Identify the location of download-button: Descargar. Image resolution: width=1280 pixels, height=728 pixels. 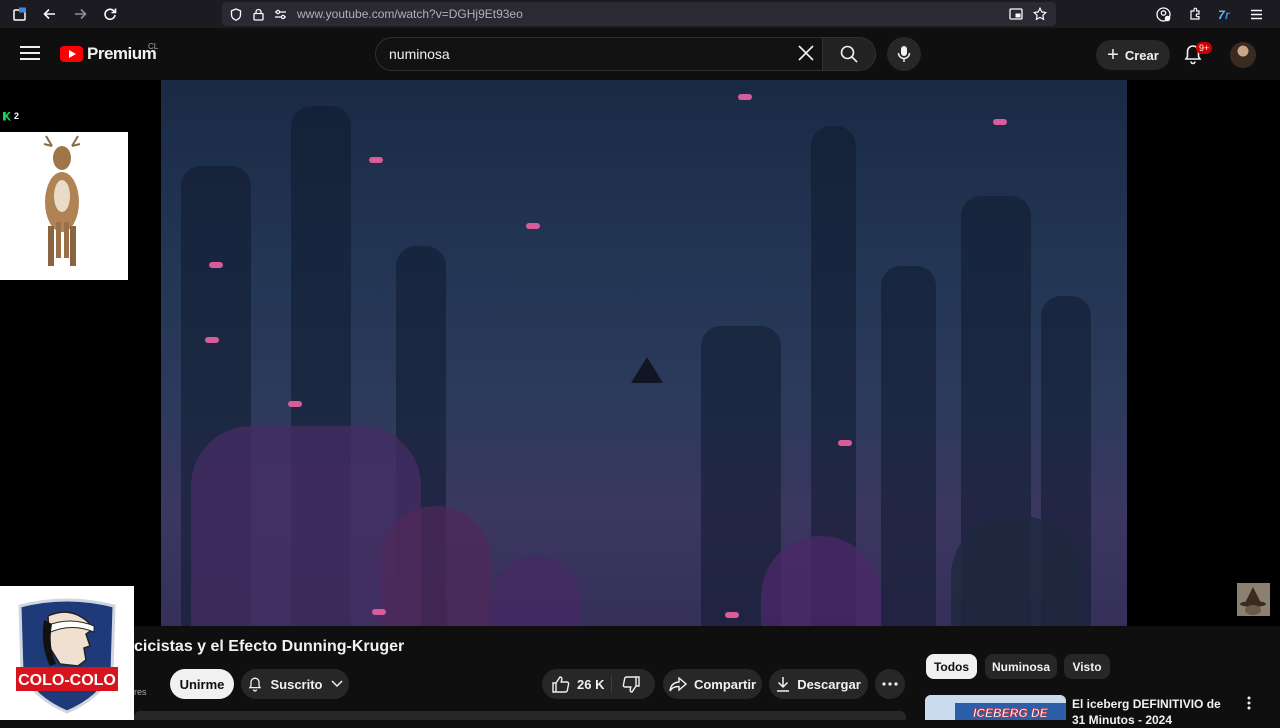
(818, 684).